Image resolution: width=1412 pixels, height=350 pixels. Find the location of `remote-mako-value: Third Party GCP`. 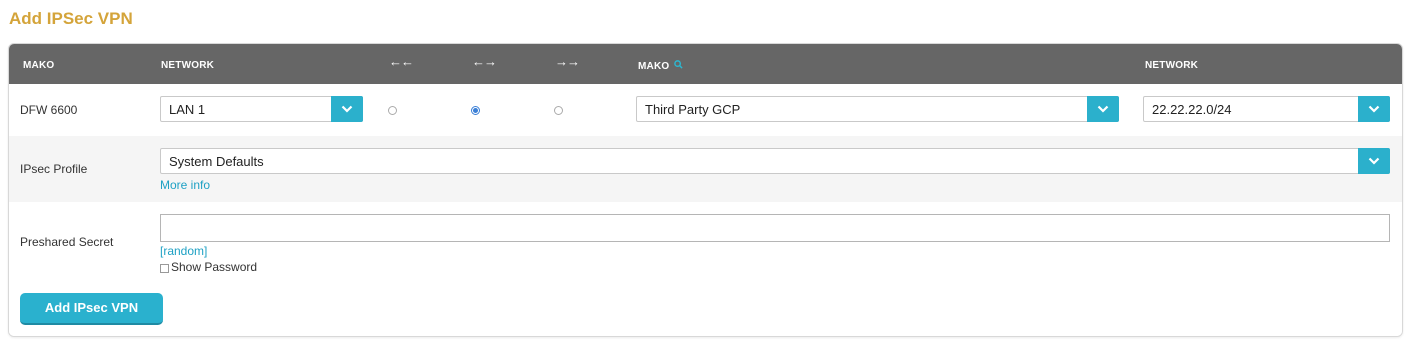

remote-mako-value: Third Party GCP is located at coordinates (693, 109).